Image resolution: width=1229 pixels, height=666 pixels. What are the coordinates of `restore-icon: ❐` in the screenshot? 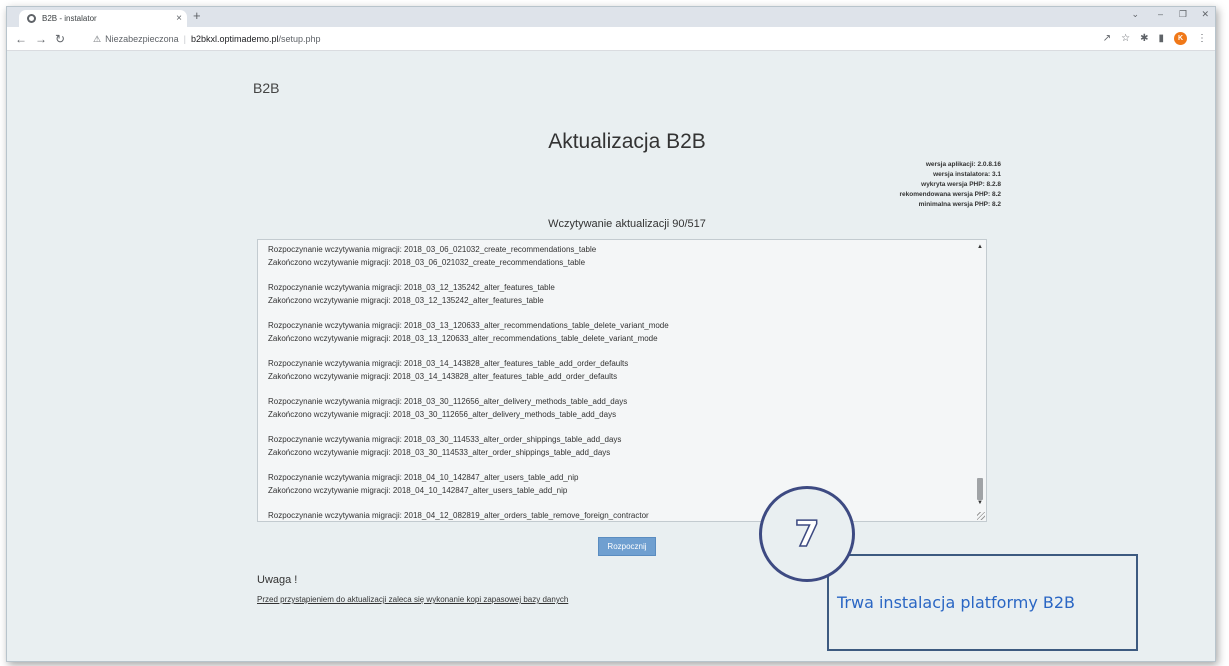 It's located at (1183, 14).